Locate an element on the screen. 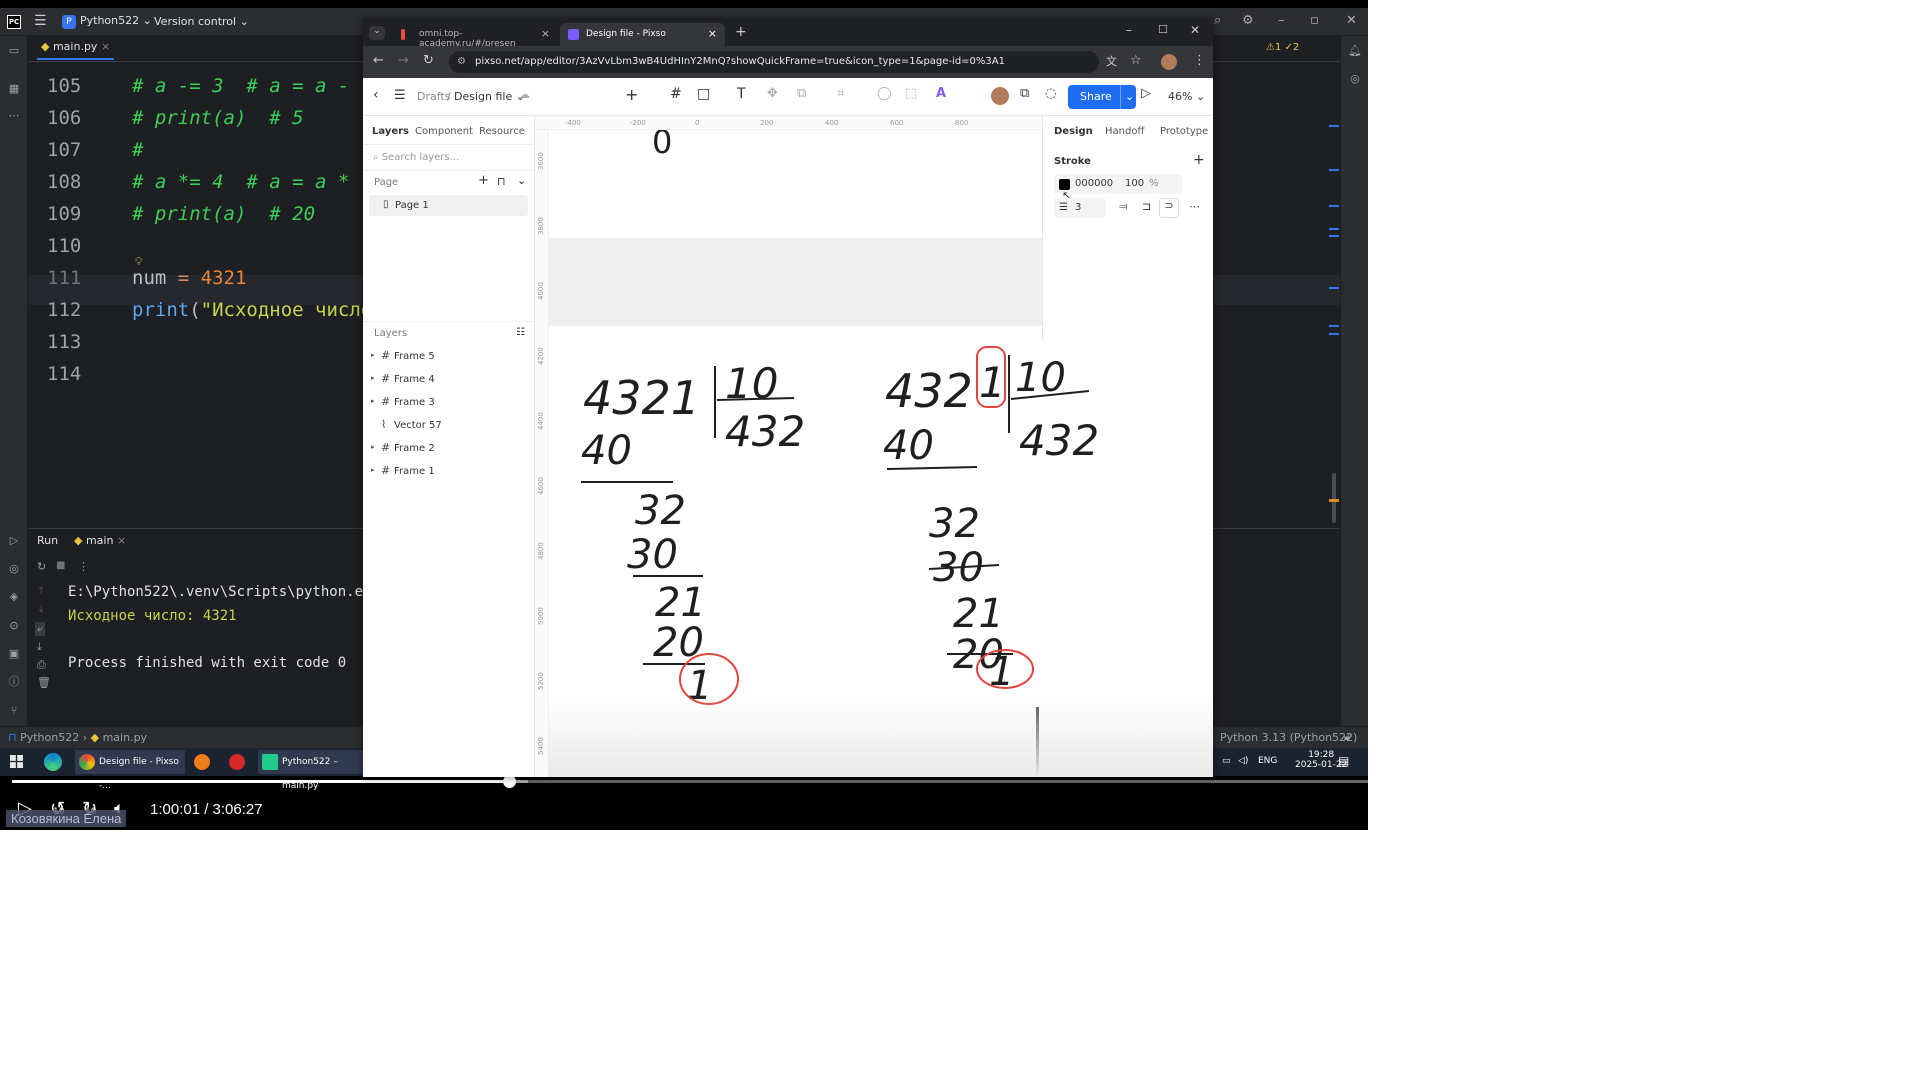  stroke-width-value: 3 is located at coordinates (1078, 207).